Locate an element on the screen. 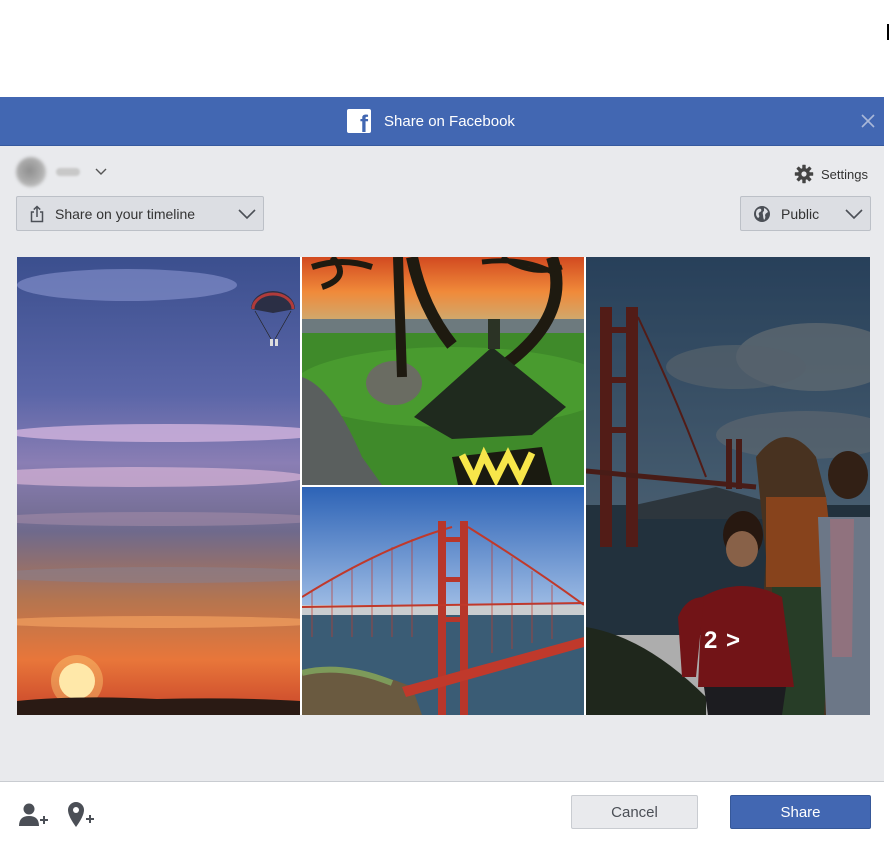 Image resolution: width=892 pixels, height=842 pixels. window-edge-mark is located at coordinates (888, 32).